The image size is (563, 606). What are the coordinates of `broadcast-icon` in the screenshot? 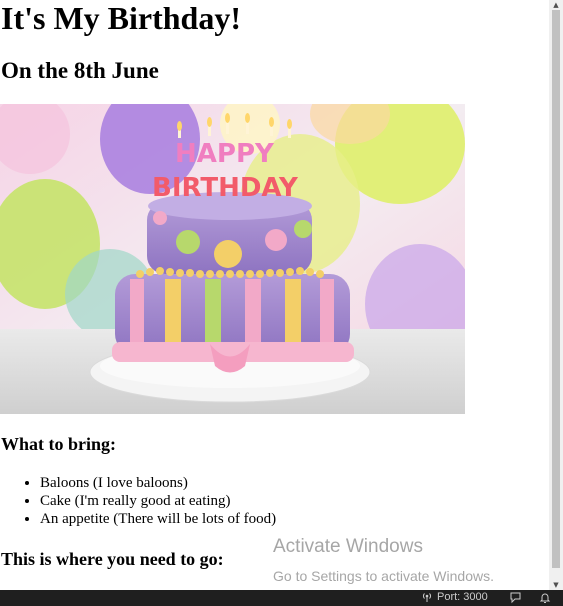 It's located at (427, 597).